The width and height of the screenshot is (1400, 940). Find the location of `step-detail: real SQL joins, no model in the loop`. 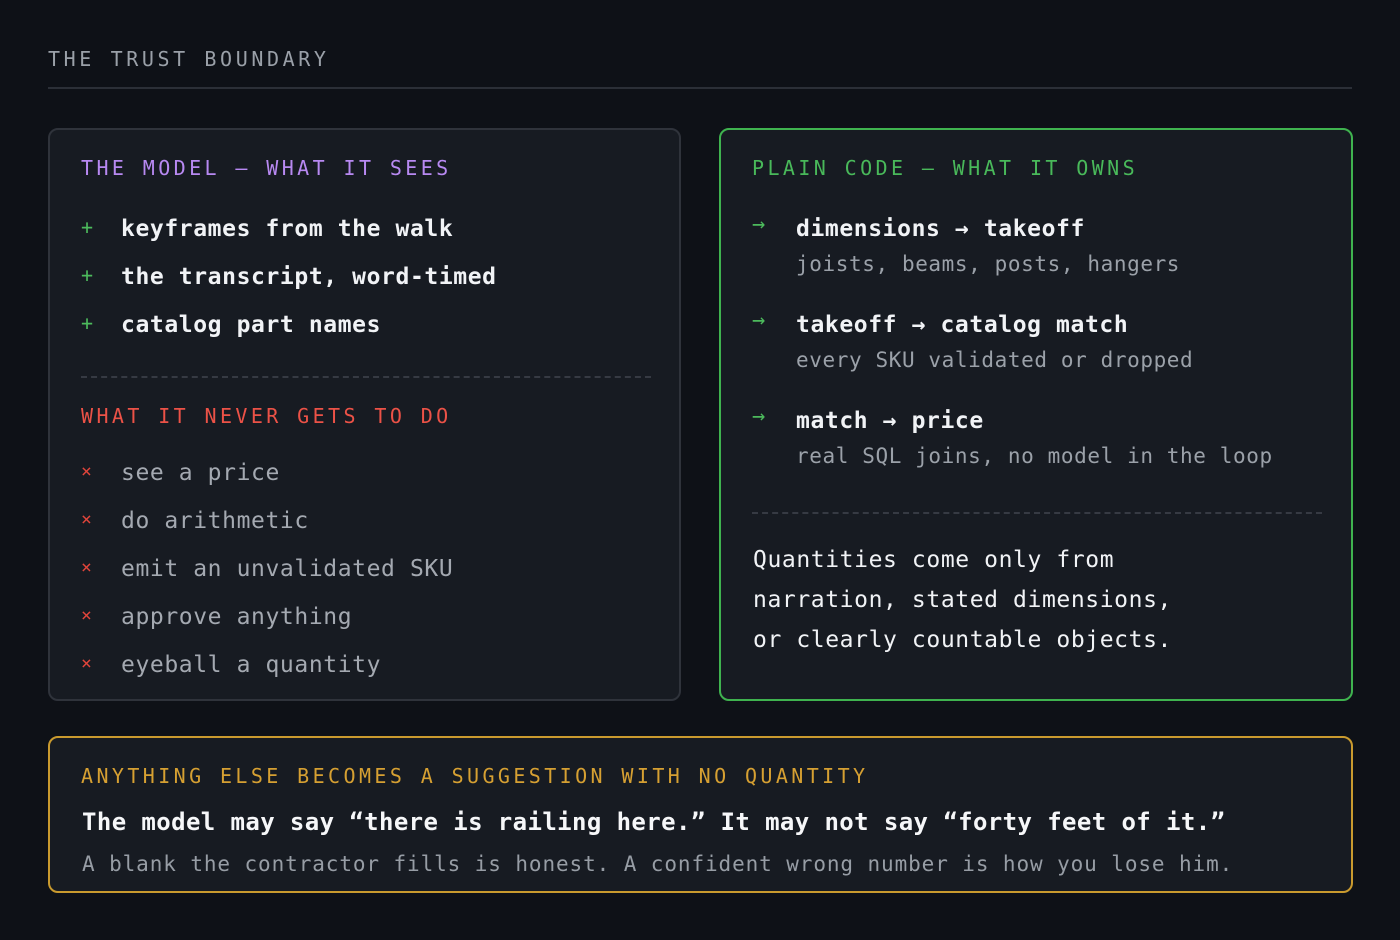

step-detail: real SQL joins, no model in the loop is located at coordinates (1034, 456).